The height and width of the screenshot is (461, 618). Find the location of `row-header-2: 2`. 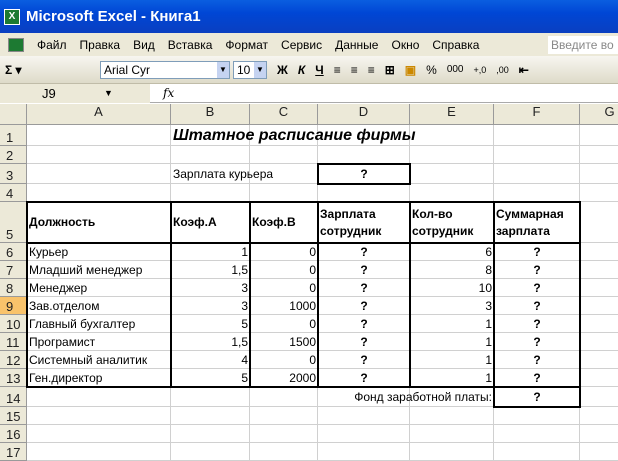

row-header-2: 2 is located at coordinates (13, 155).